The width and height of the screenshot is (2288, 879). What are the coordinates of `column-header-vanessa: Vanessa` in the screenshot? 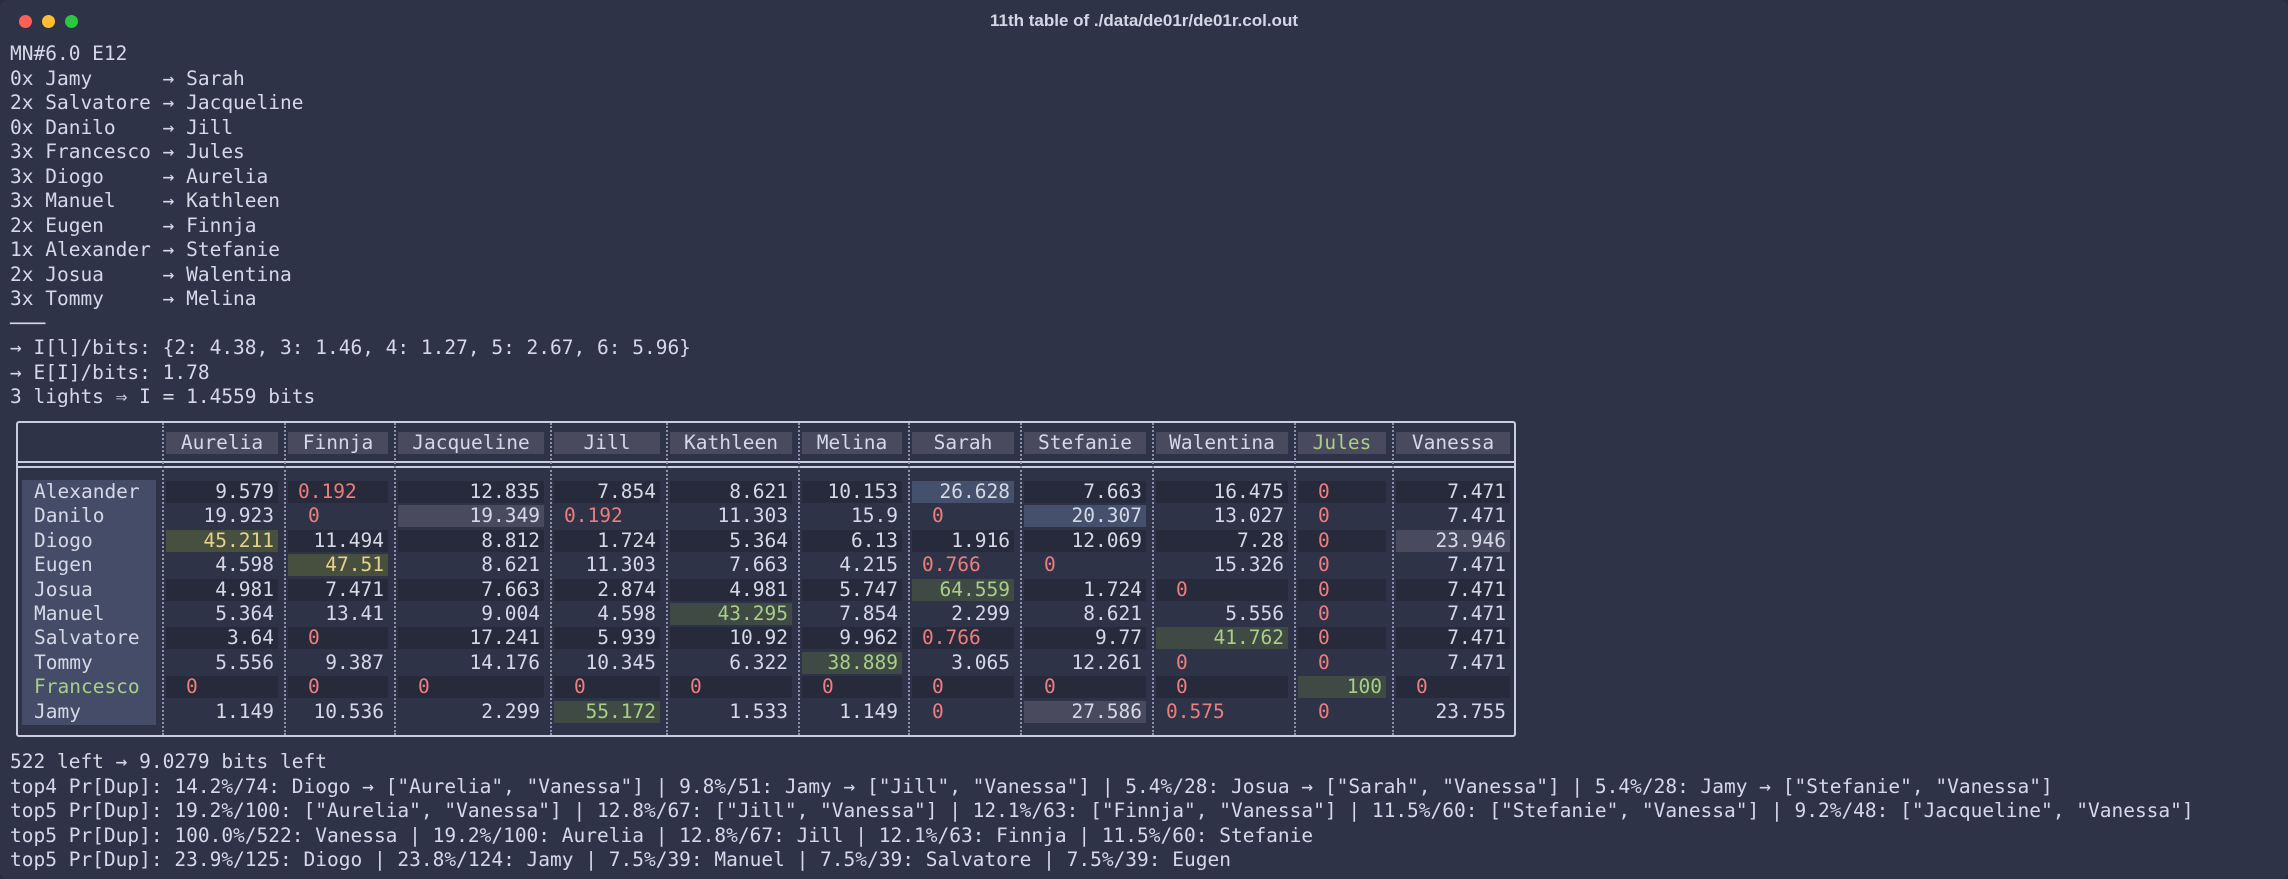 It's located at (1453, 443).